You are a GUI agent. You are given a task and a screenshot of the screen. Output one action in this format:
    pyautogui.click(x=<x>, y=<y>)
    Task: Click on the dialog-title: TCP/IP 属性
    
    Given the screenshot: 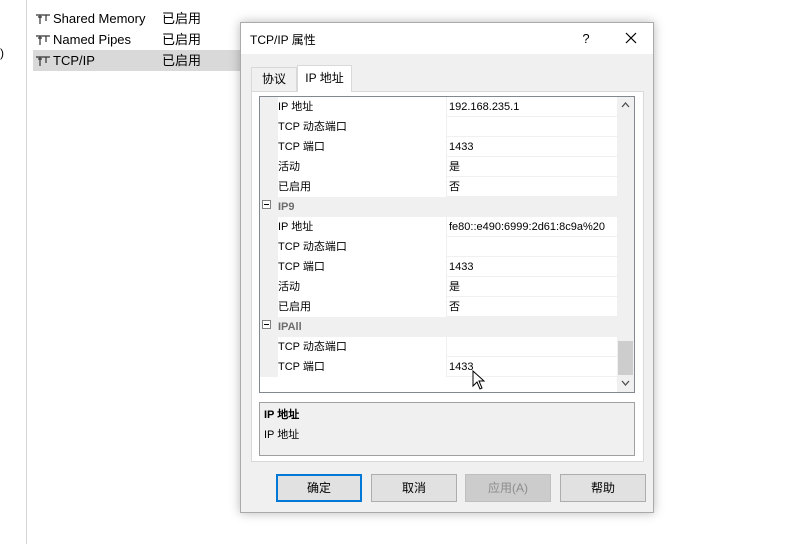 What is the action you would take?
    pyautogui.click(x=283, y=40)
    